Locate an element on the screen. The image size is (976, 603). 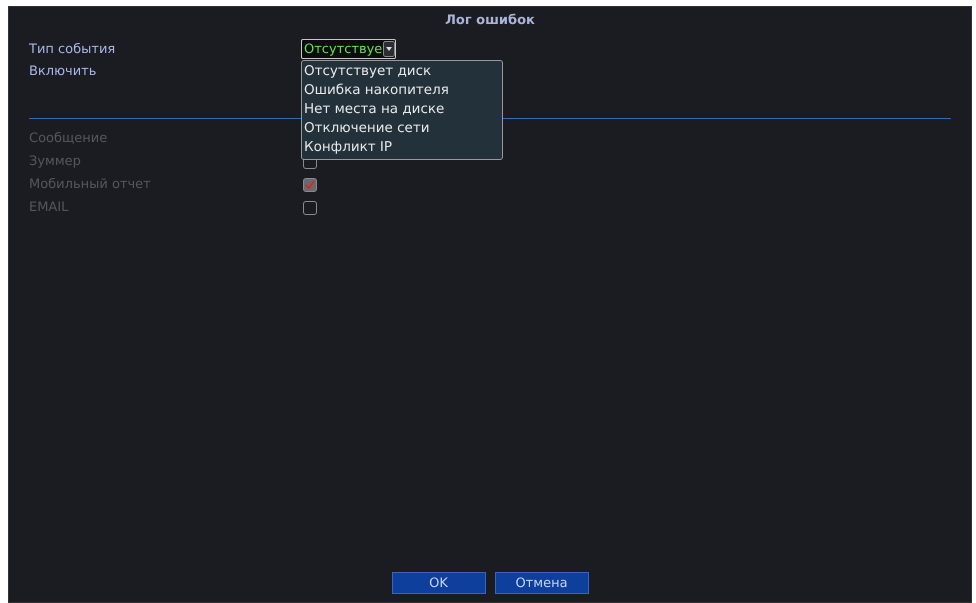
action-label: EMAIL is located at coordinates (49, 207).